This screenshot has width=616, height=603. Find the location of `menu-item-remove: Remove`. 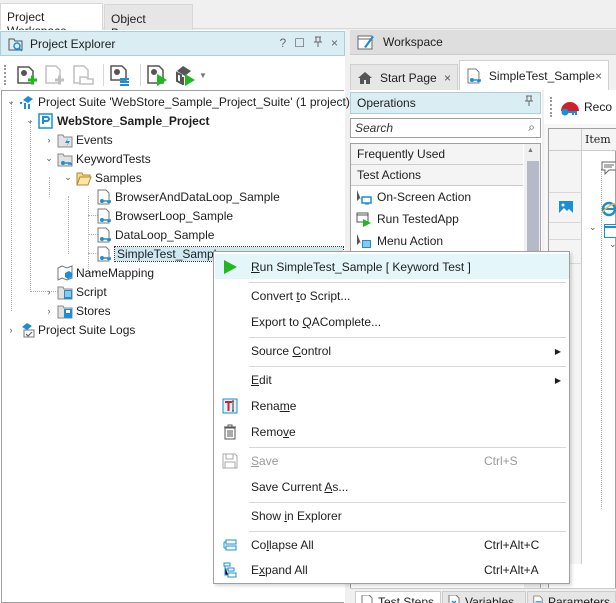

menu-item-remove: Remove is located at coordinates (392, 432).